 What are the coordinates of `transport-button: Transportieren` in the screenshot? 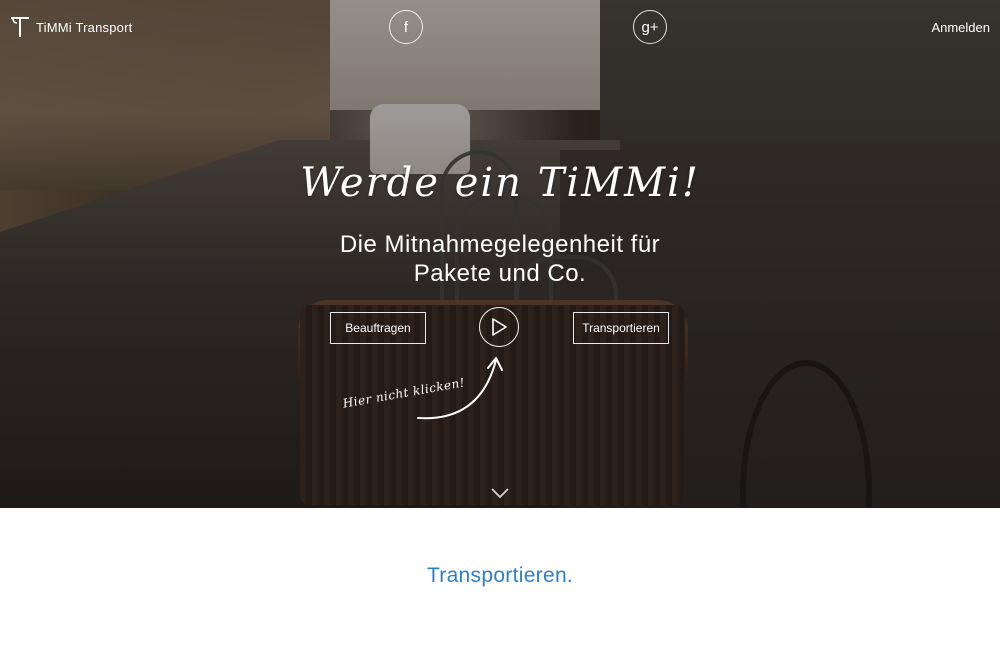 It's located at (621, 328).